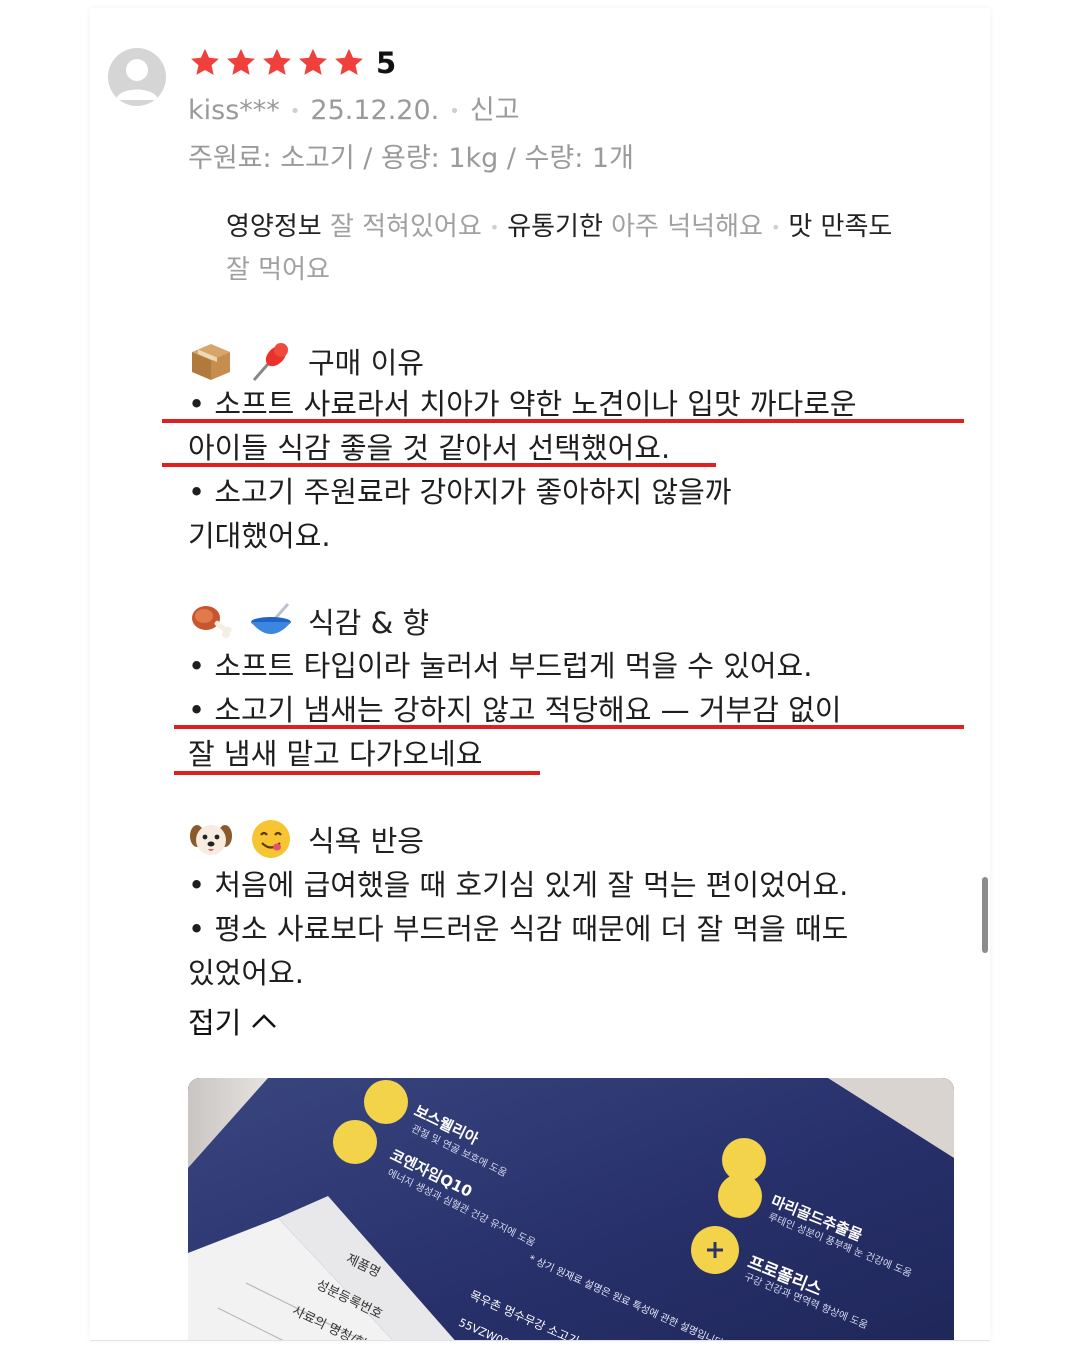 The height and width of the screenshot is (1350, 1080). I want to click on reviewer-name: kiss***, so click(234, 110).